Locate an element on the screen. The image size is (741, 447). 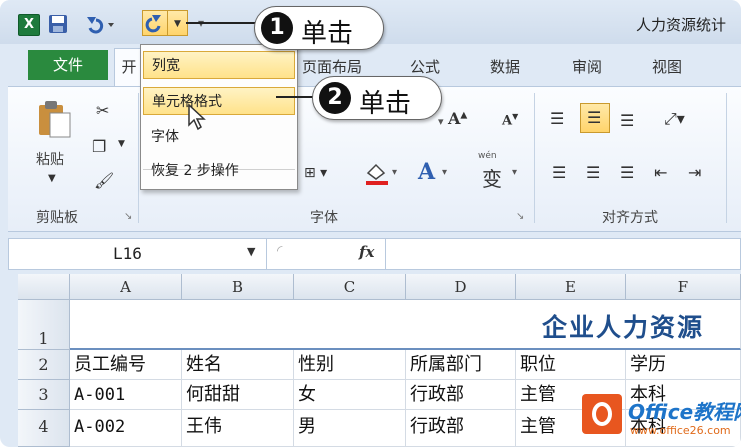
table-cell: 女 is located at coordinates (350, 395).